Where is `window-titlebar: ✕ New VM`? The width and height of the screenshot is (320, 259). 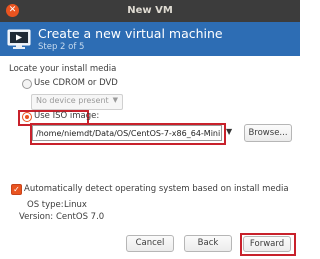 window-titlebar: ✕ New VM is located at coordinates (150, 11).